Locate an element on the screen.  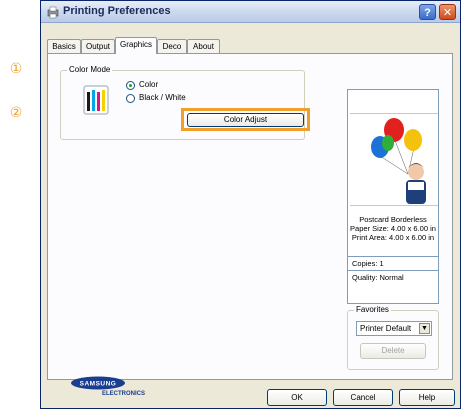
favorites-group: Favorites Printer Default ▼ Delete is located at coordinates (393, 337).